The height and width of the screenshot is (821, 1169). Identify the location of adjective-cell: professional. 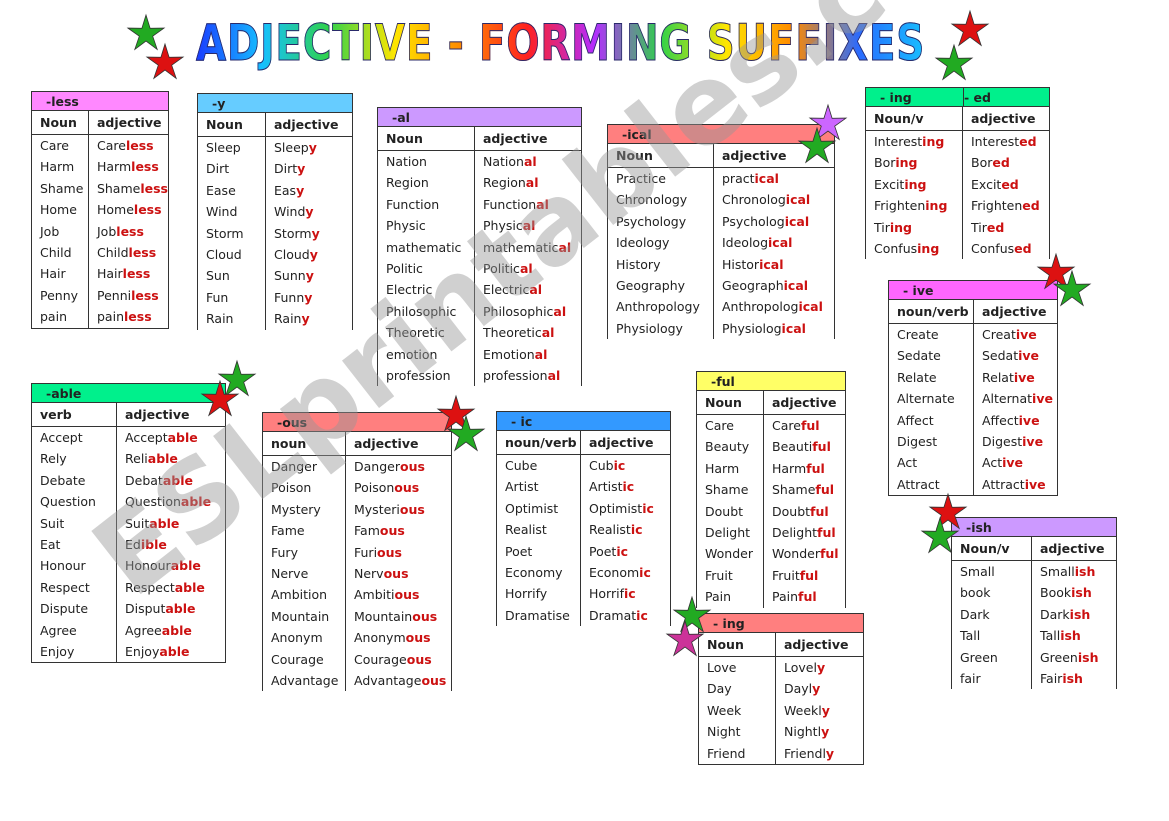
(528, 375).